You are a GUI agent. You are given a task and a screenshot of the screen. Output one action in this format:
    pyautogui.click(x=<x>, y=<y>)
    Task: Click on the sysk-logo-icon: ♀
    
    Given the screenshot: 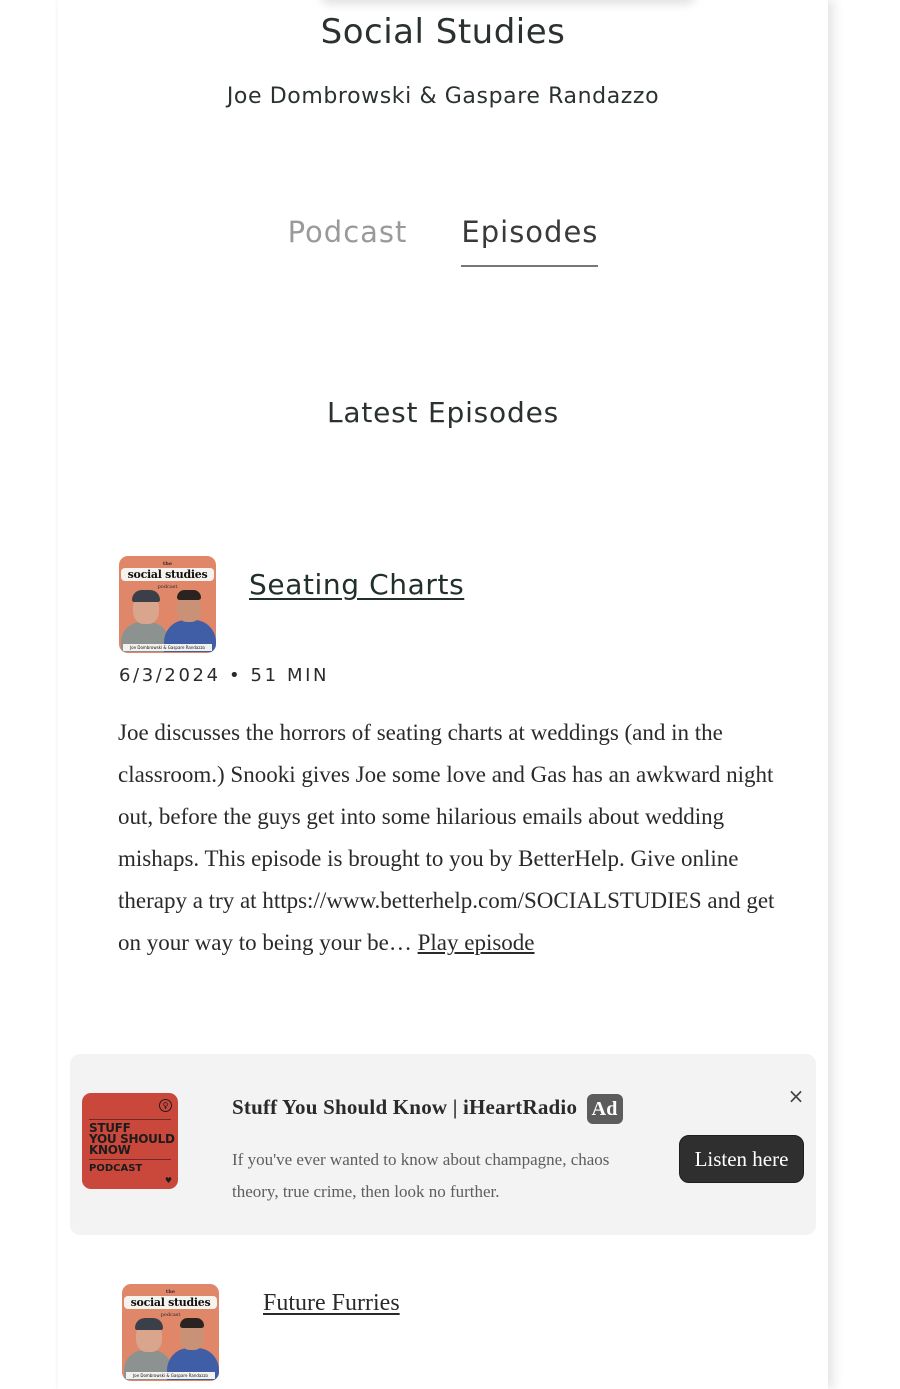 What is the action you would take?
    pyautogui.click(x=165, y=1105)
    